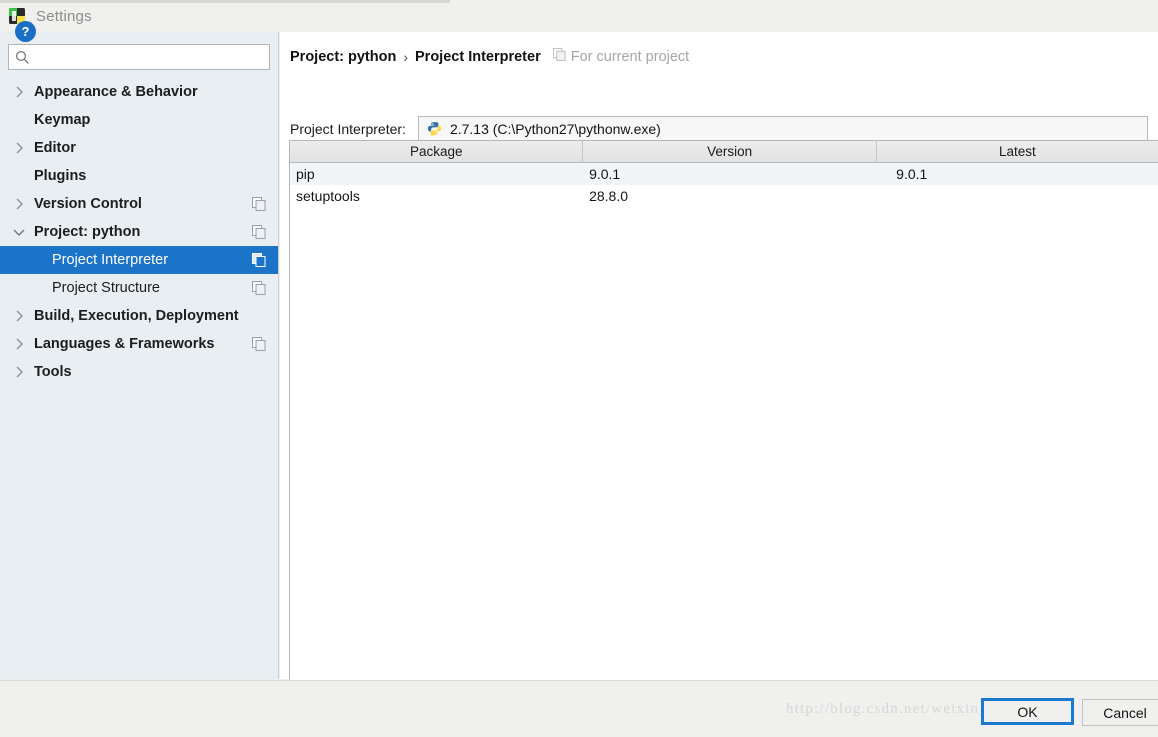  I want to click on scope-note: For current project, so click(621, 56).